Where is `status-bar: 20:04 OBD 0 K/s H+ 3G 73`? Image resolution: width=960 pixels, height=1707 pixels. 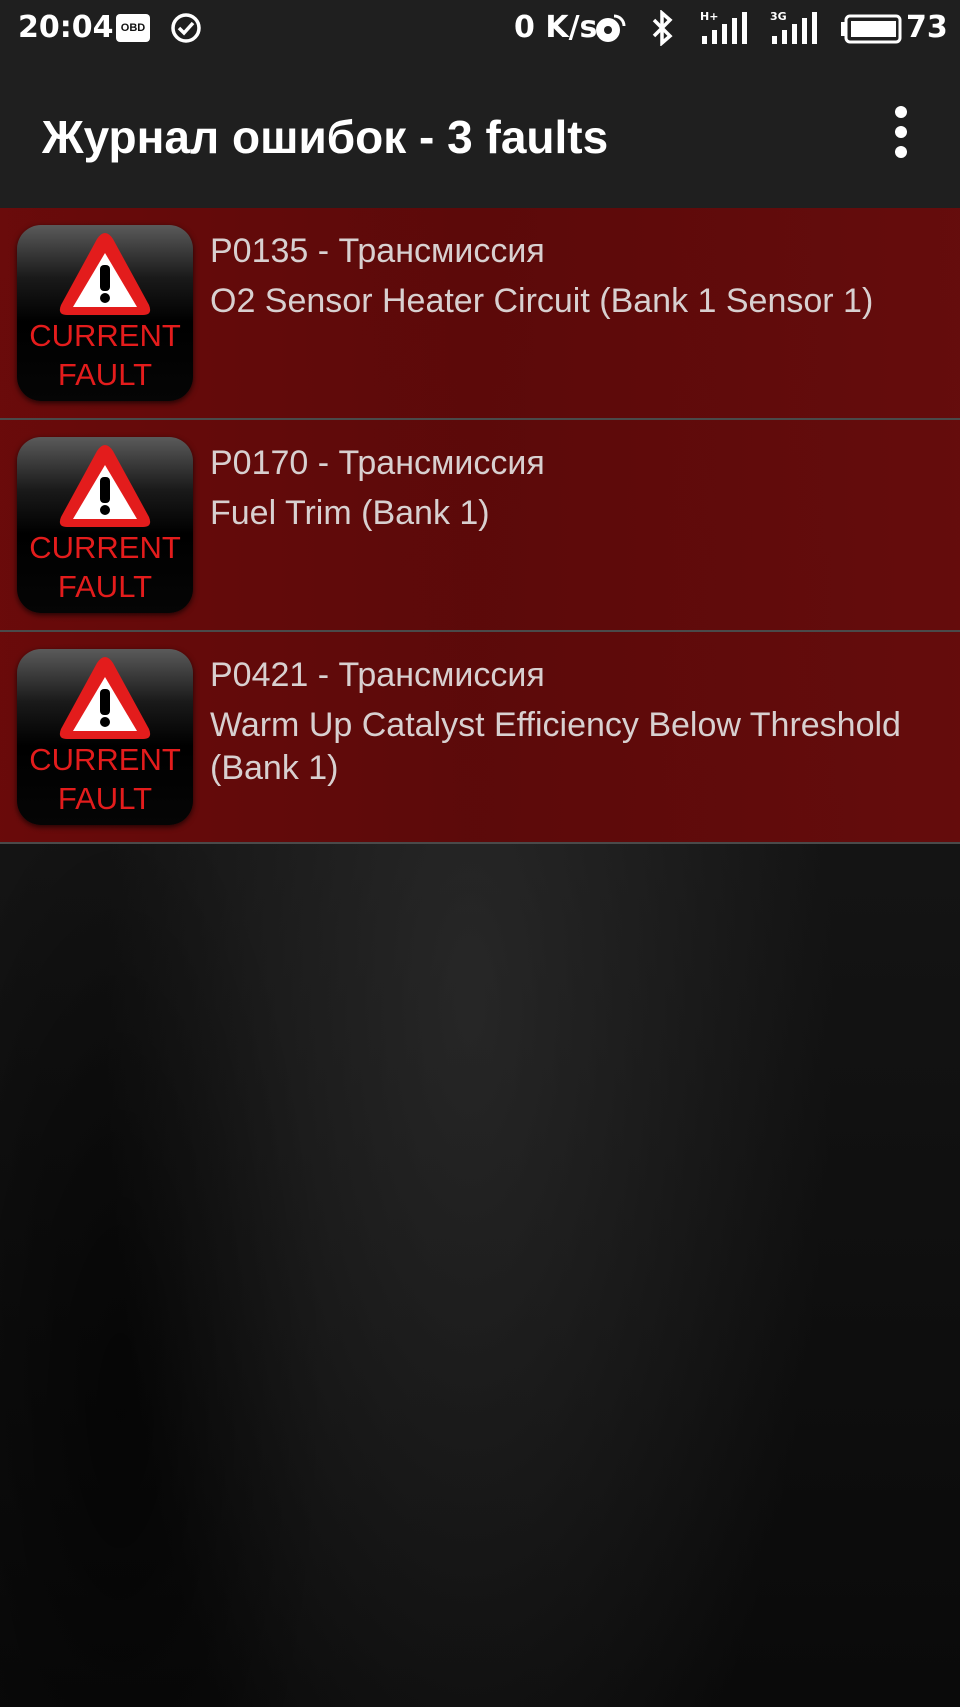 status-bar: 20:04 OBD 0 K/s H+ 3G 73 is located at coordinates (480, 29).